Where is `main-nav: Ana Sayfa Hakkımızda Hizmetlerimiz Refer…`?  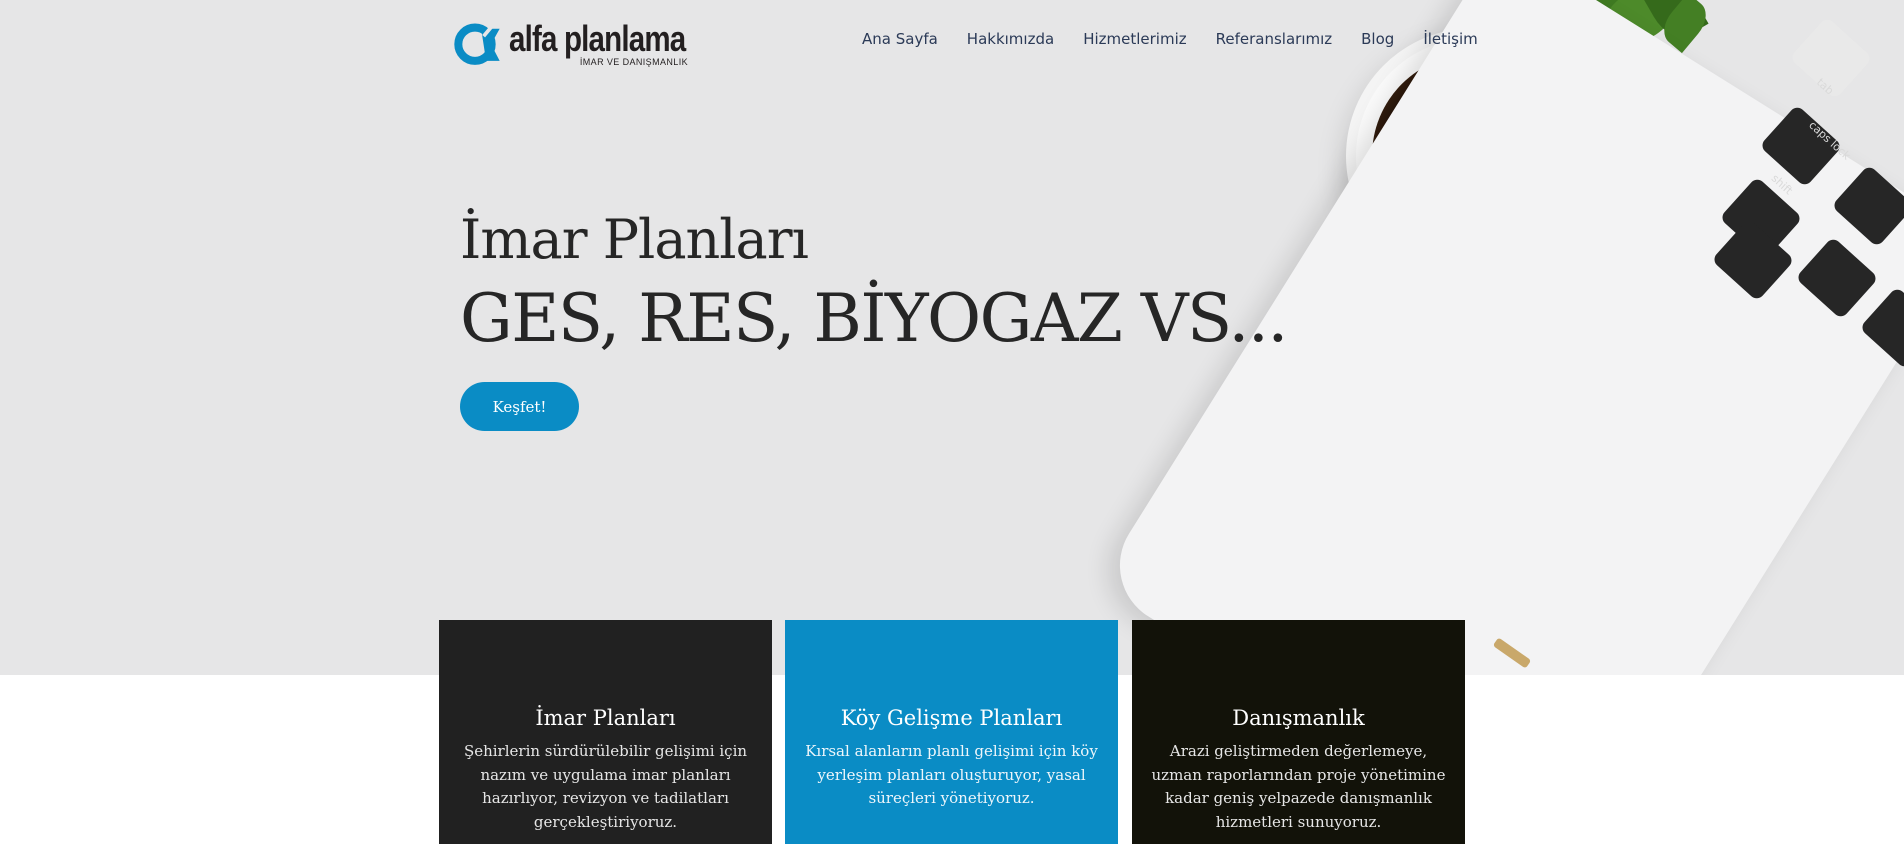
main-nav: Ana Sayfa Hakkımızda Hizmetlerimiz Refer… is located at coordinates (1170, 39).